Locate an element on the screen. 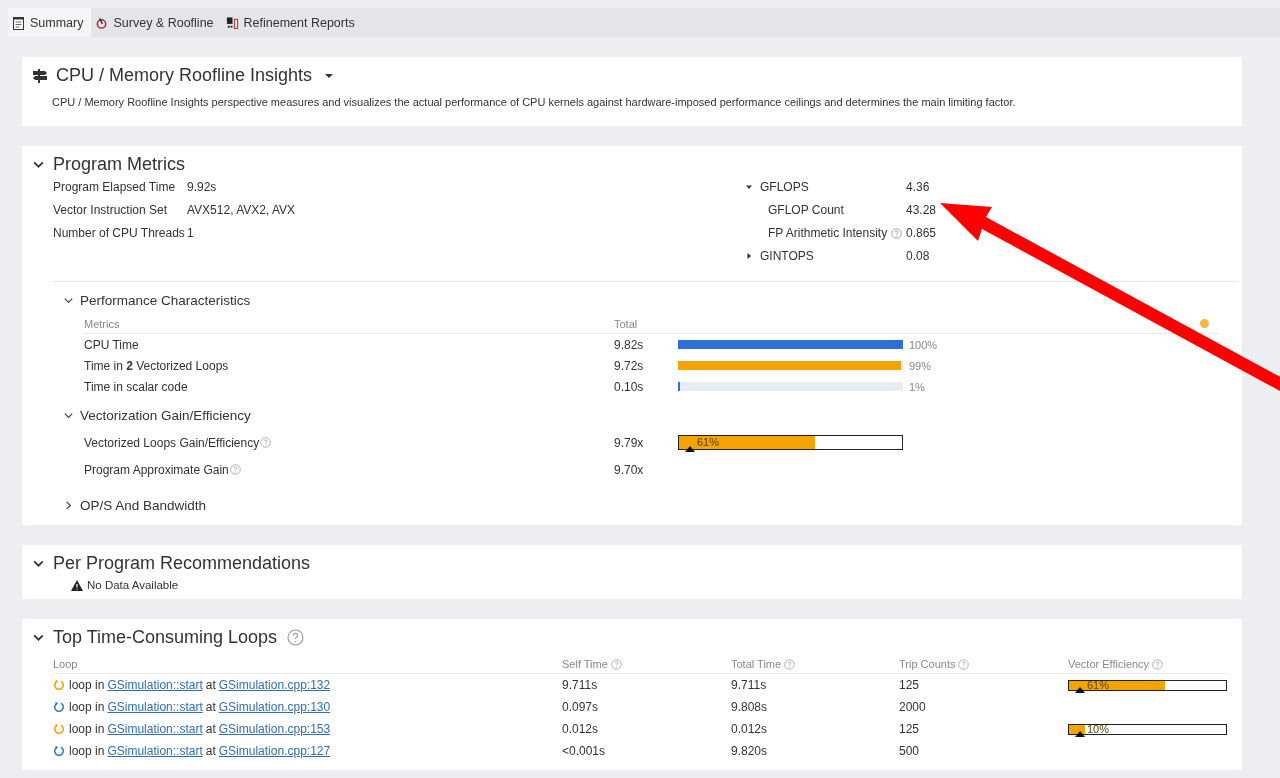  subsection-title: Vectorization Gain/Efficiency is located at coordinates (165, 415).